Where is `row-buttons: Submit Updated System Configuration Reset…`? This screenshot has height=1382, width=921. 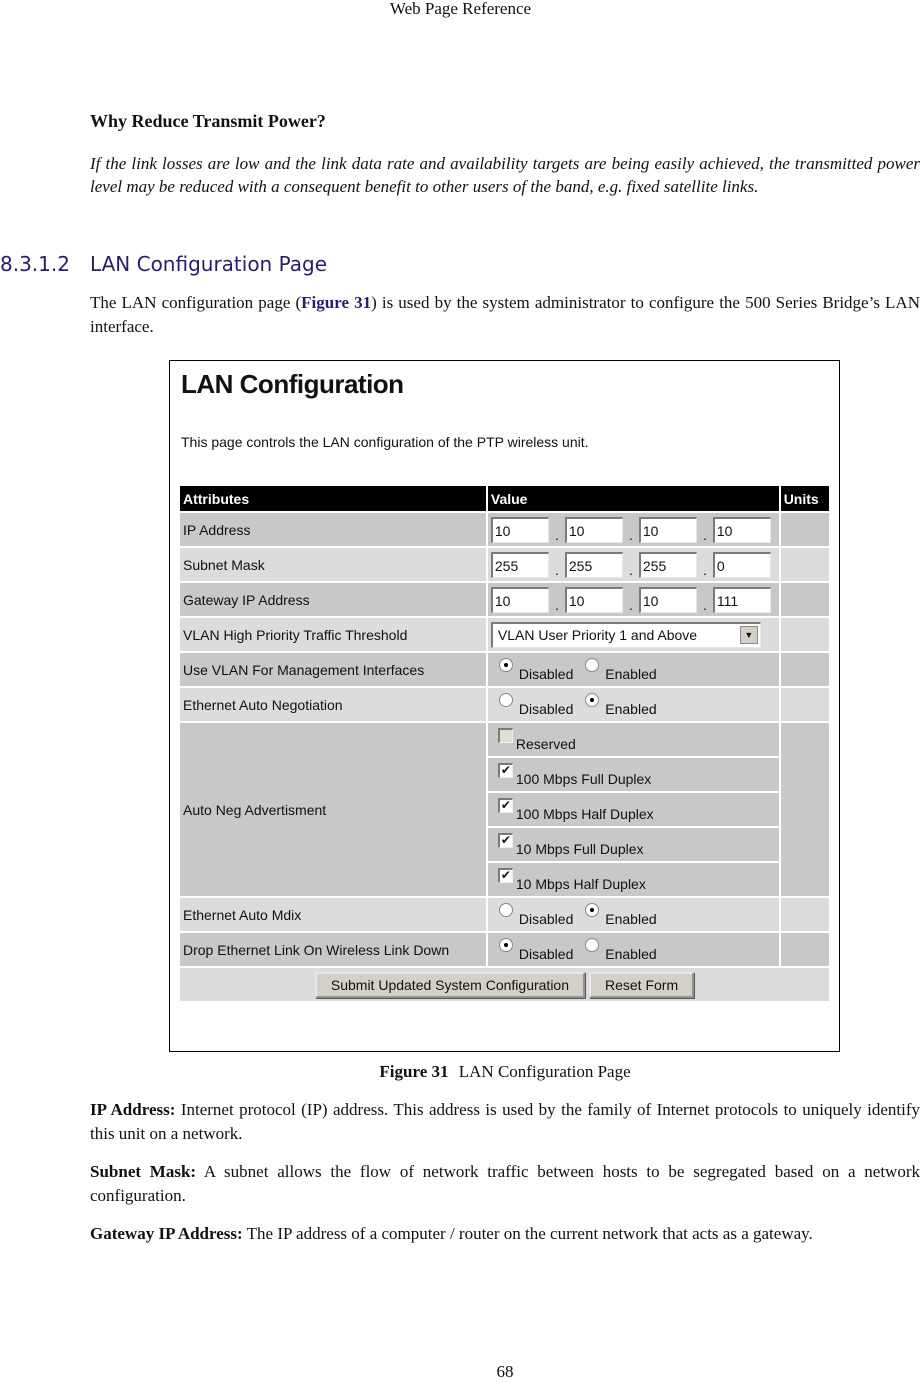
row-buttons: Submit Updated System Configuration Reset… is located at coordinates (504, 984).